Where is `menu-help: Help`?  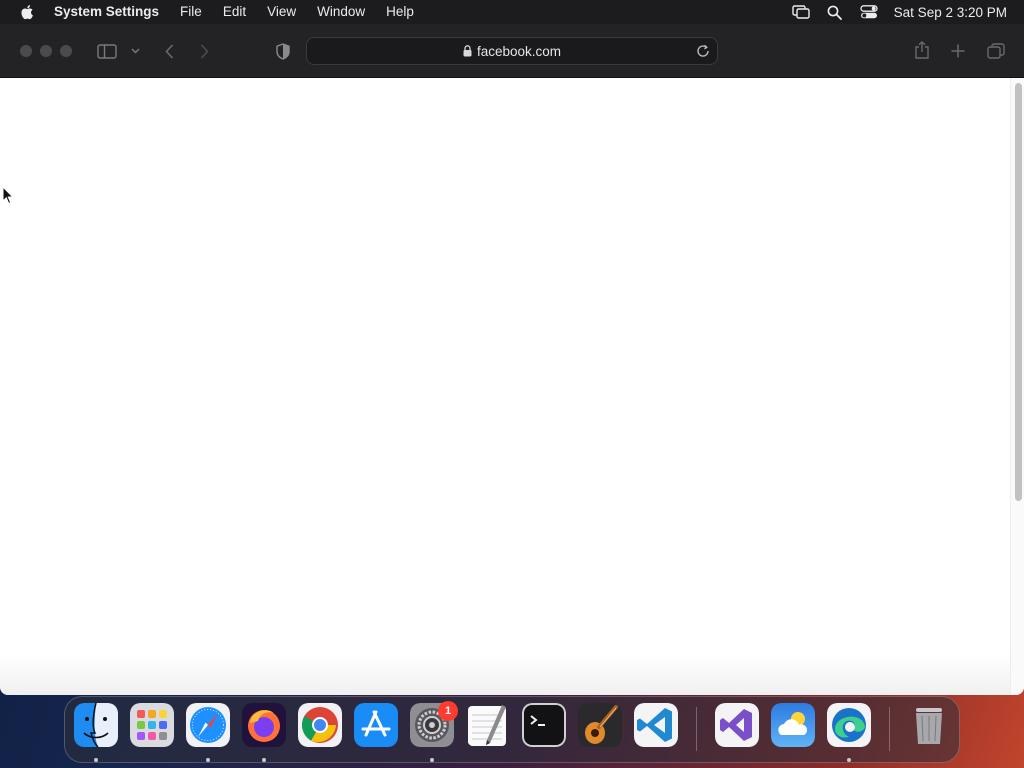
menu-help: Help is located at coordinates (400, 12).